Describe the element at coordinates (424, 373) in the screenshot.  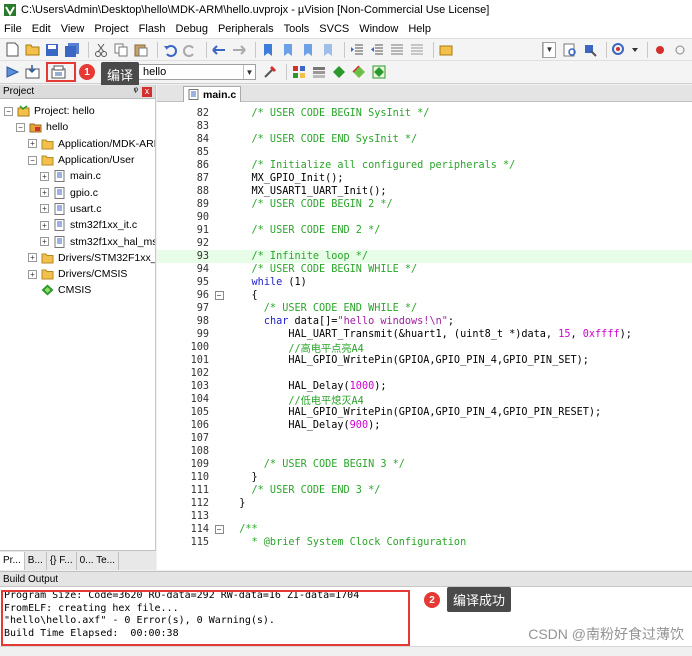
I see `code-line: 102` at that location.